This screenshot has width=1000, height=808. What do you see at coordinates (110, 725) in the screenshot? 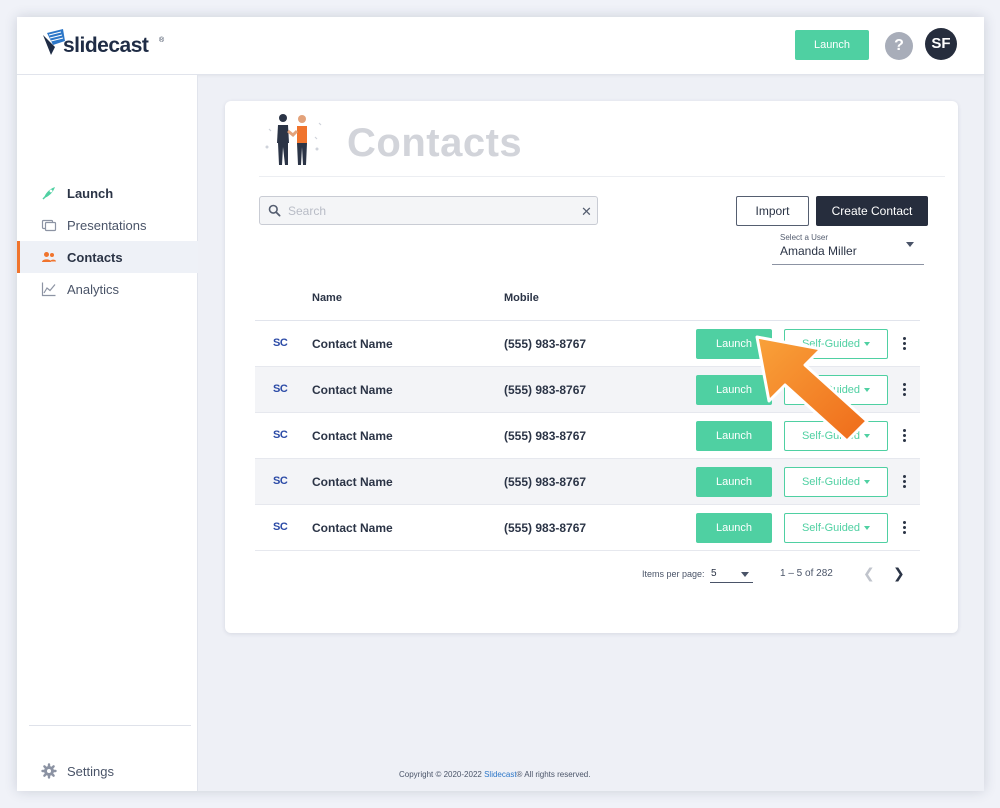
I see `sidebar-divider` at bounding box center [110, 725].